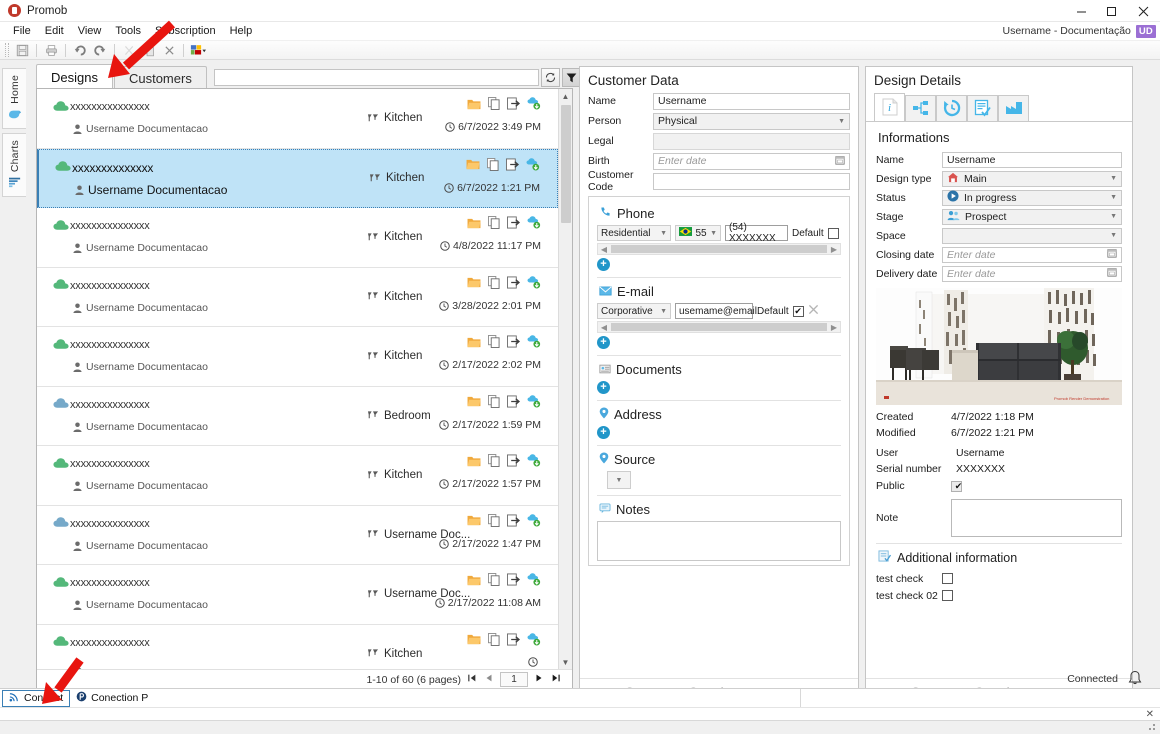  I want to click on menu-view: View, so click(90, 31).